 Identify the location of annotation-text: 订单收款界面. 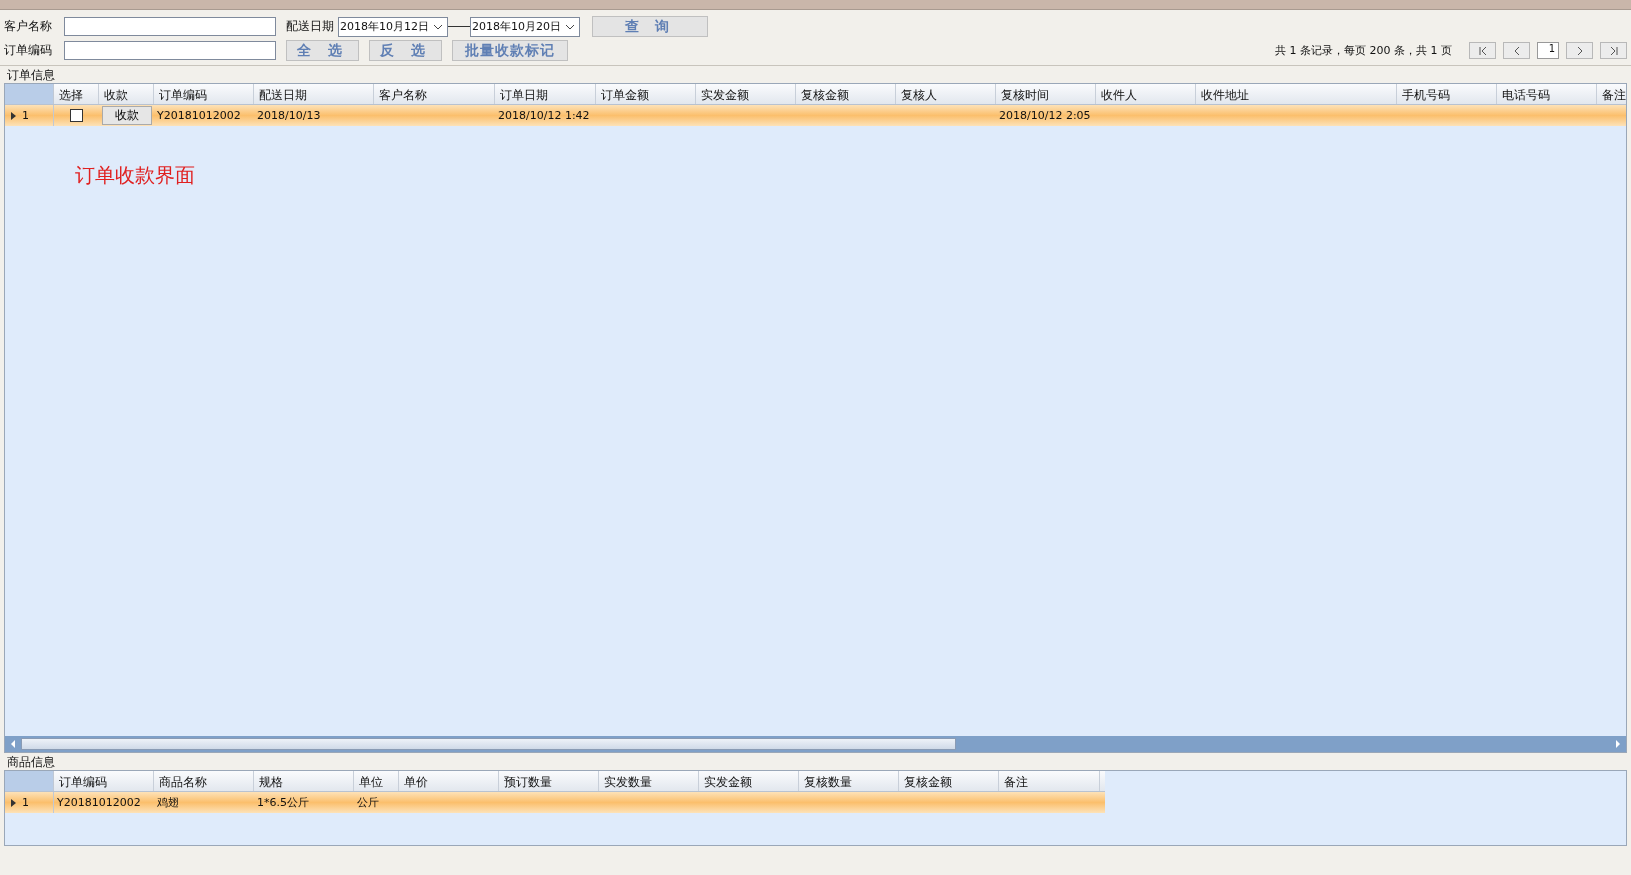
(135, 175).